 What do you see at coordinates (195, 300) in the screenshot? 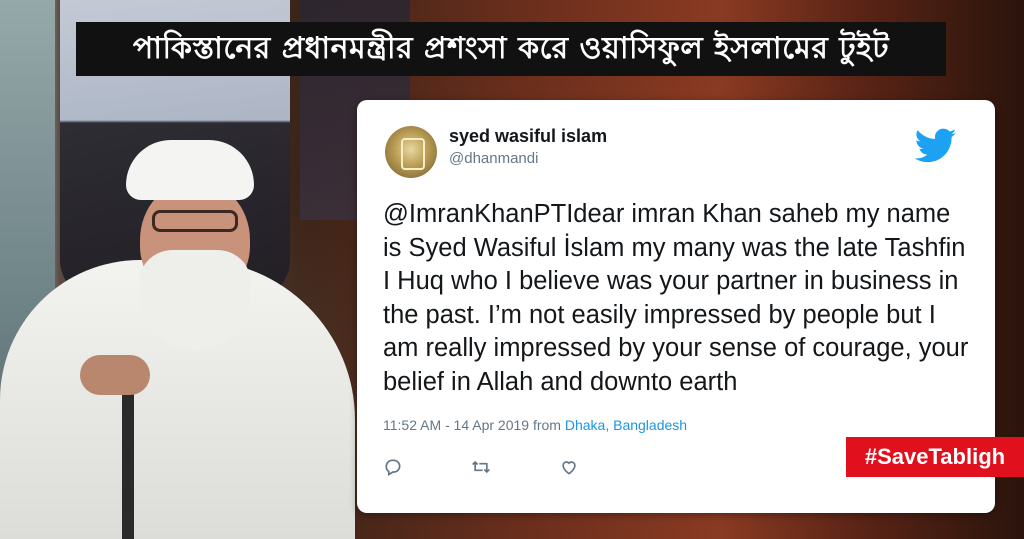
I see `subject-beard` at bounding box center [195, 300].